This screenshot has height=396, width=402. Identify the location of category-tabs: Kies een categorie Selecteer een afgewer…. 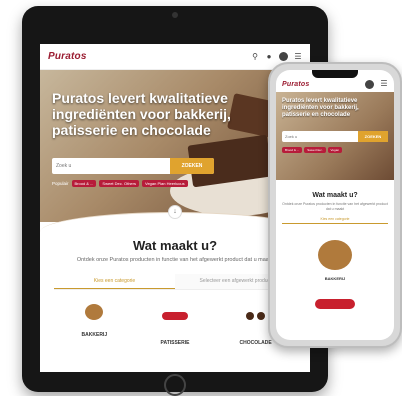
(175, 282).